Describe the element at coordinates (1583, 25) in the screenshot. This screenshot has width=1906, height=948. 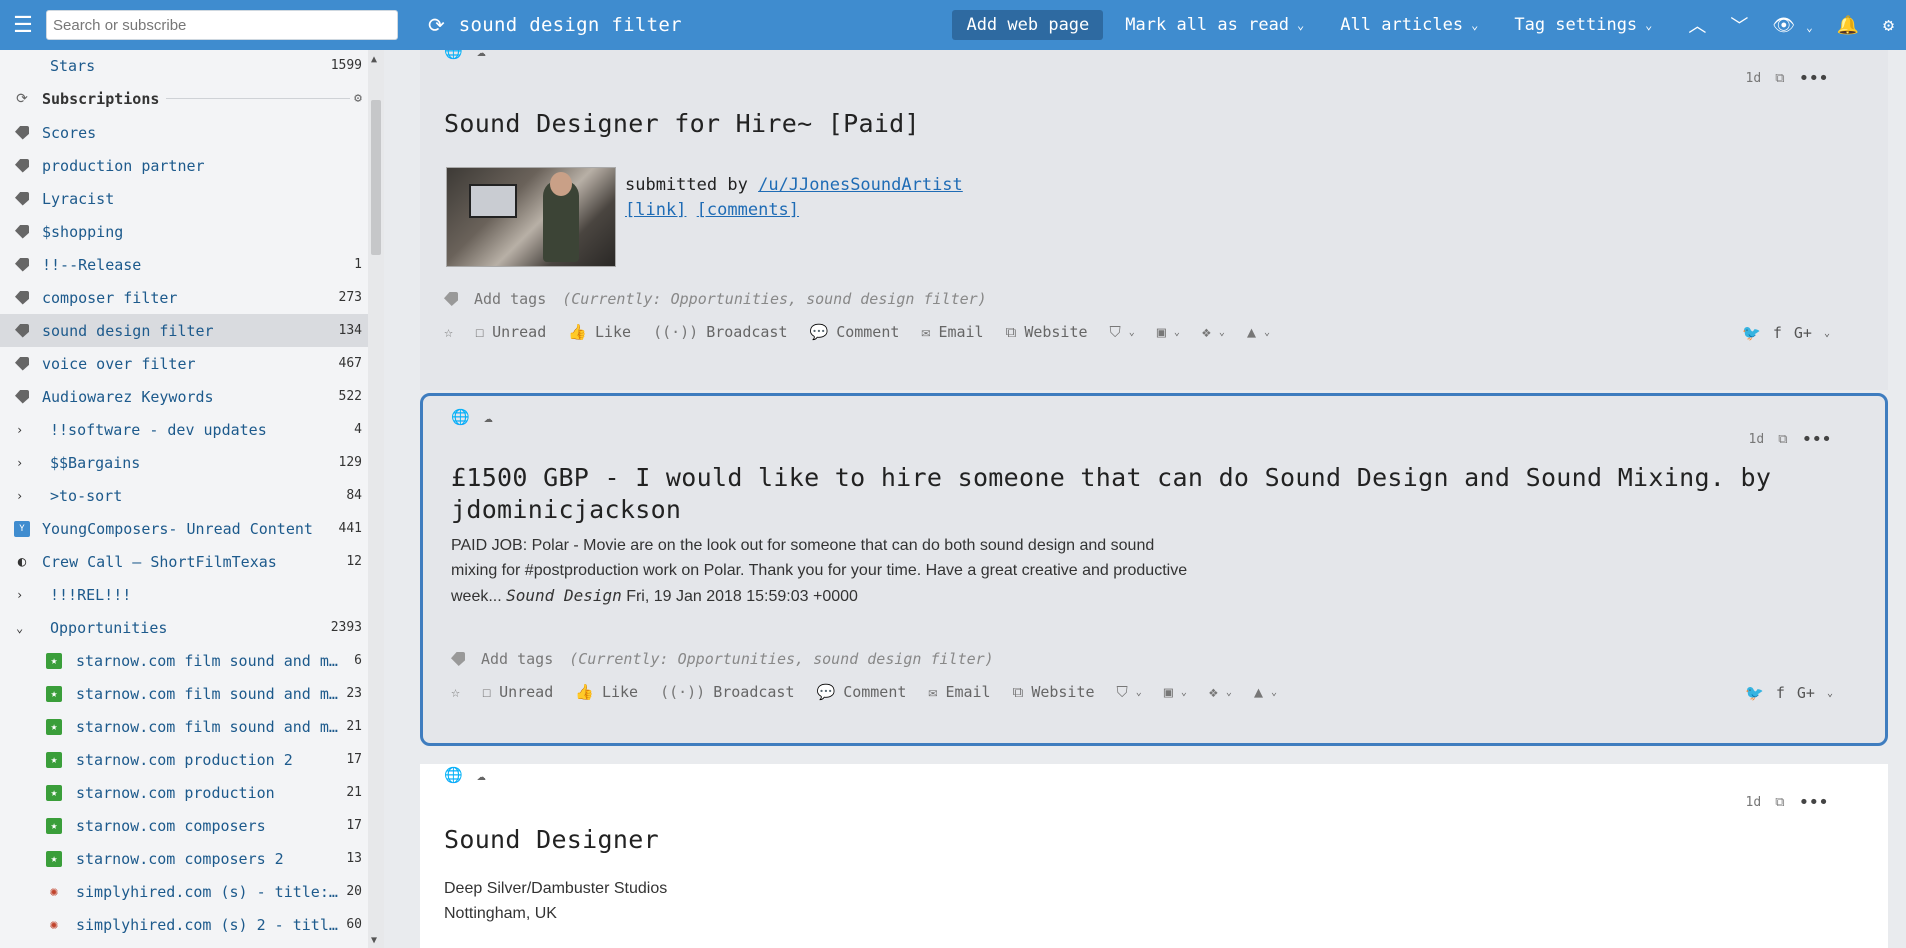
I see `tag-settings-dropdown: Tag settings ⌄` at that location.